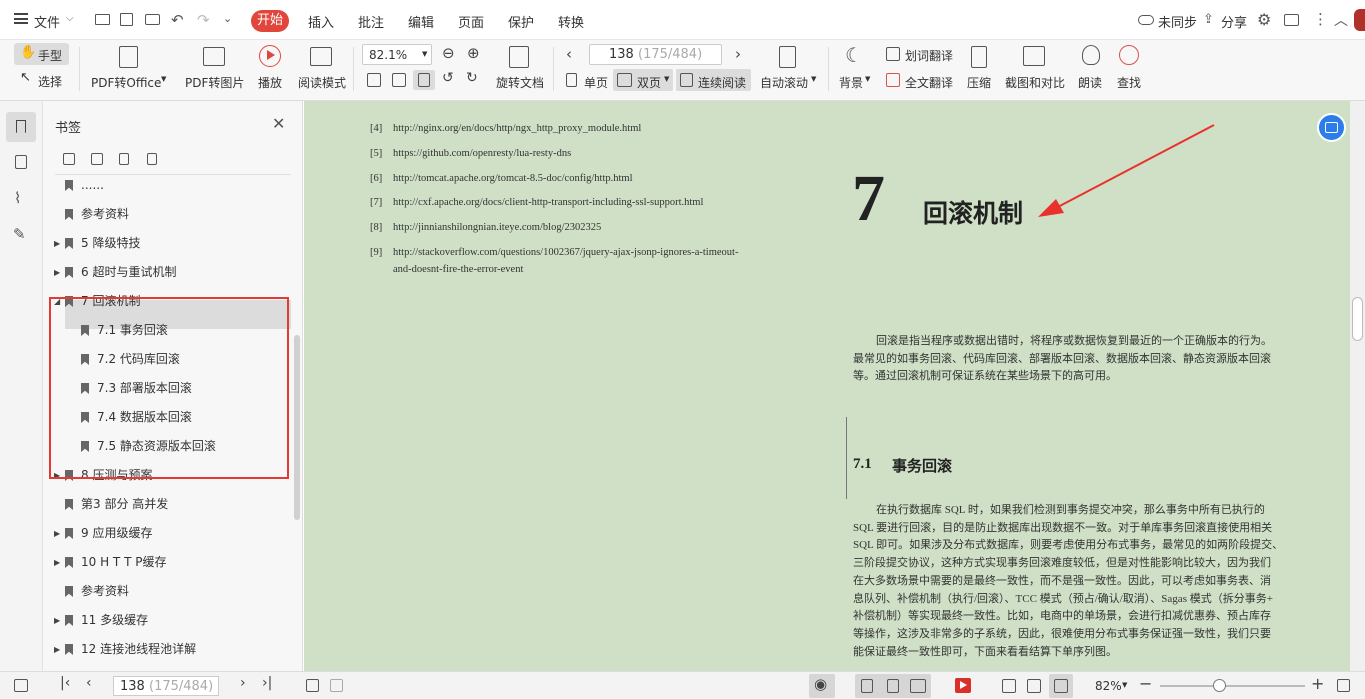 The width and height of the screenshot is (1365, 699). Describe the element at coordinates (50, 81) in the screenshot. I see `select-tool-button: 选择` at that location.